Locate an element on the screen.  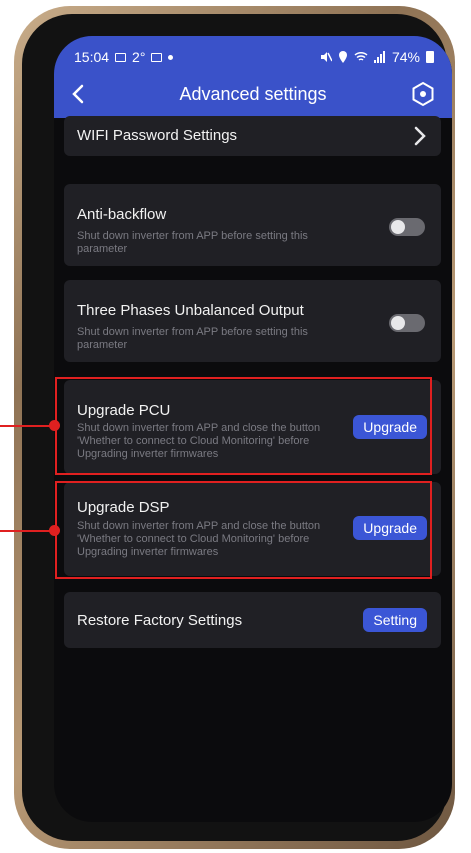
nav-row: Advanced settings is located at coordinates (253, 94).